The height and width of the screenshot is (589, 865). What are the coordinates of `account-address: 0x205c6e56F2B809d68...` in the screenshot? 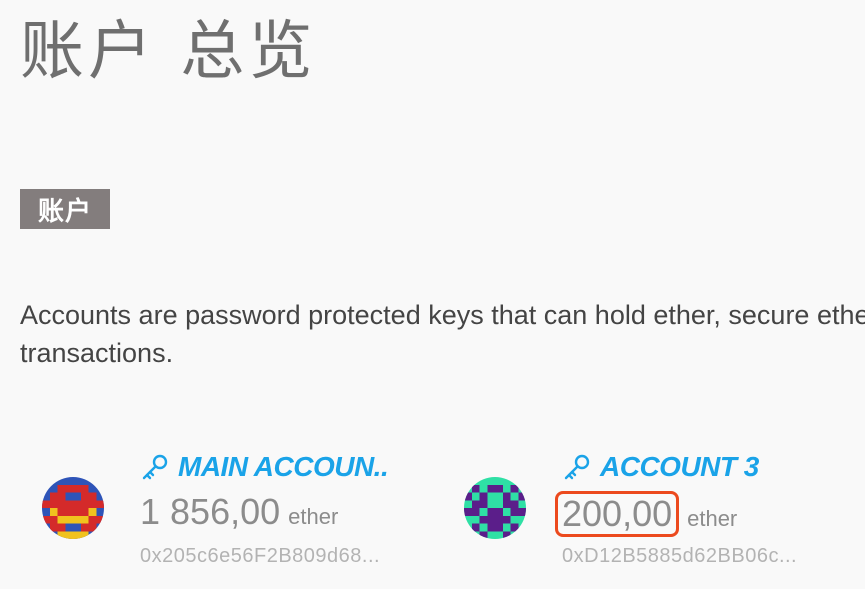 It's located at (260, 556).